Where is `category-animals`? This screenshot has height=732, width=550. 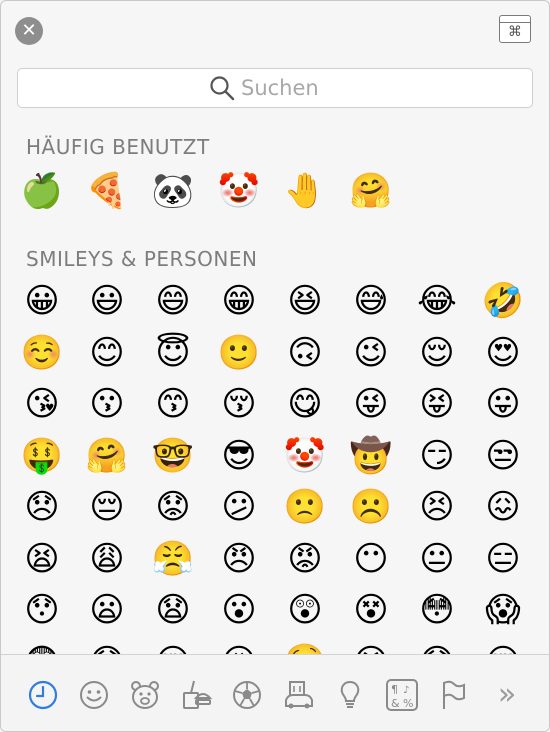
category-animals is located at coordinates (145, 695).